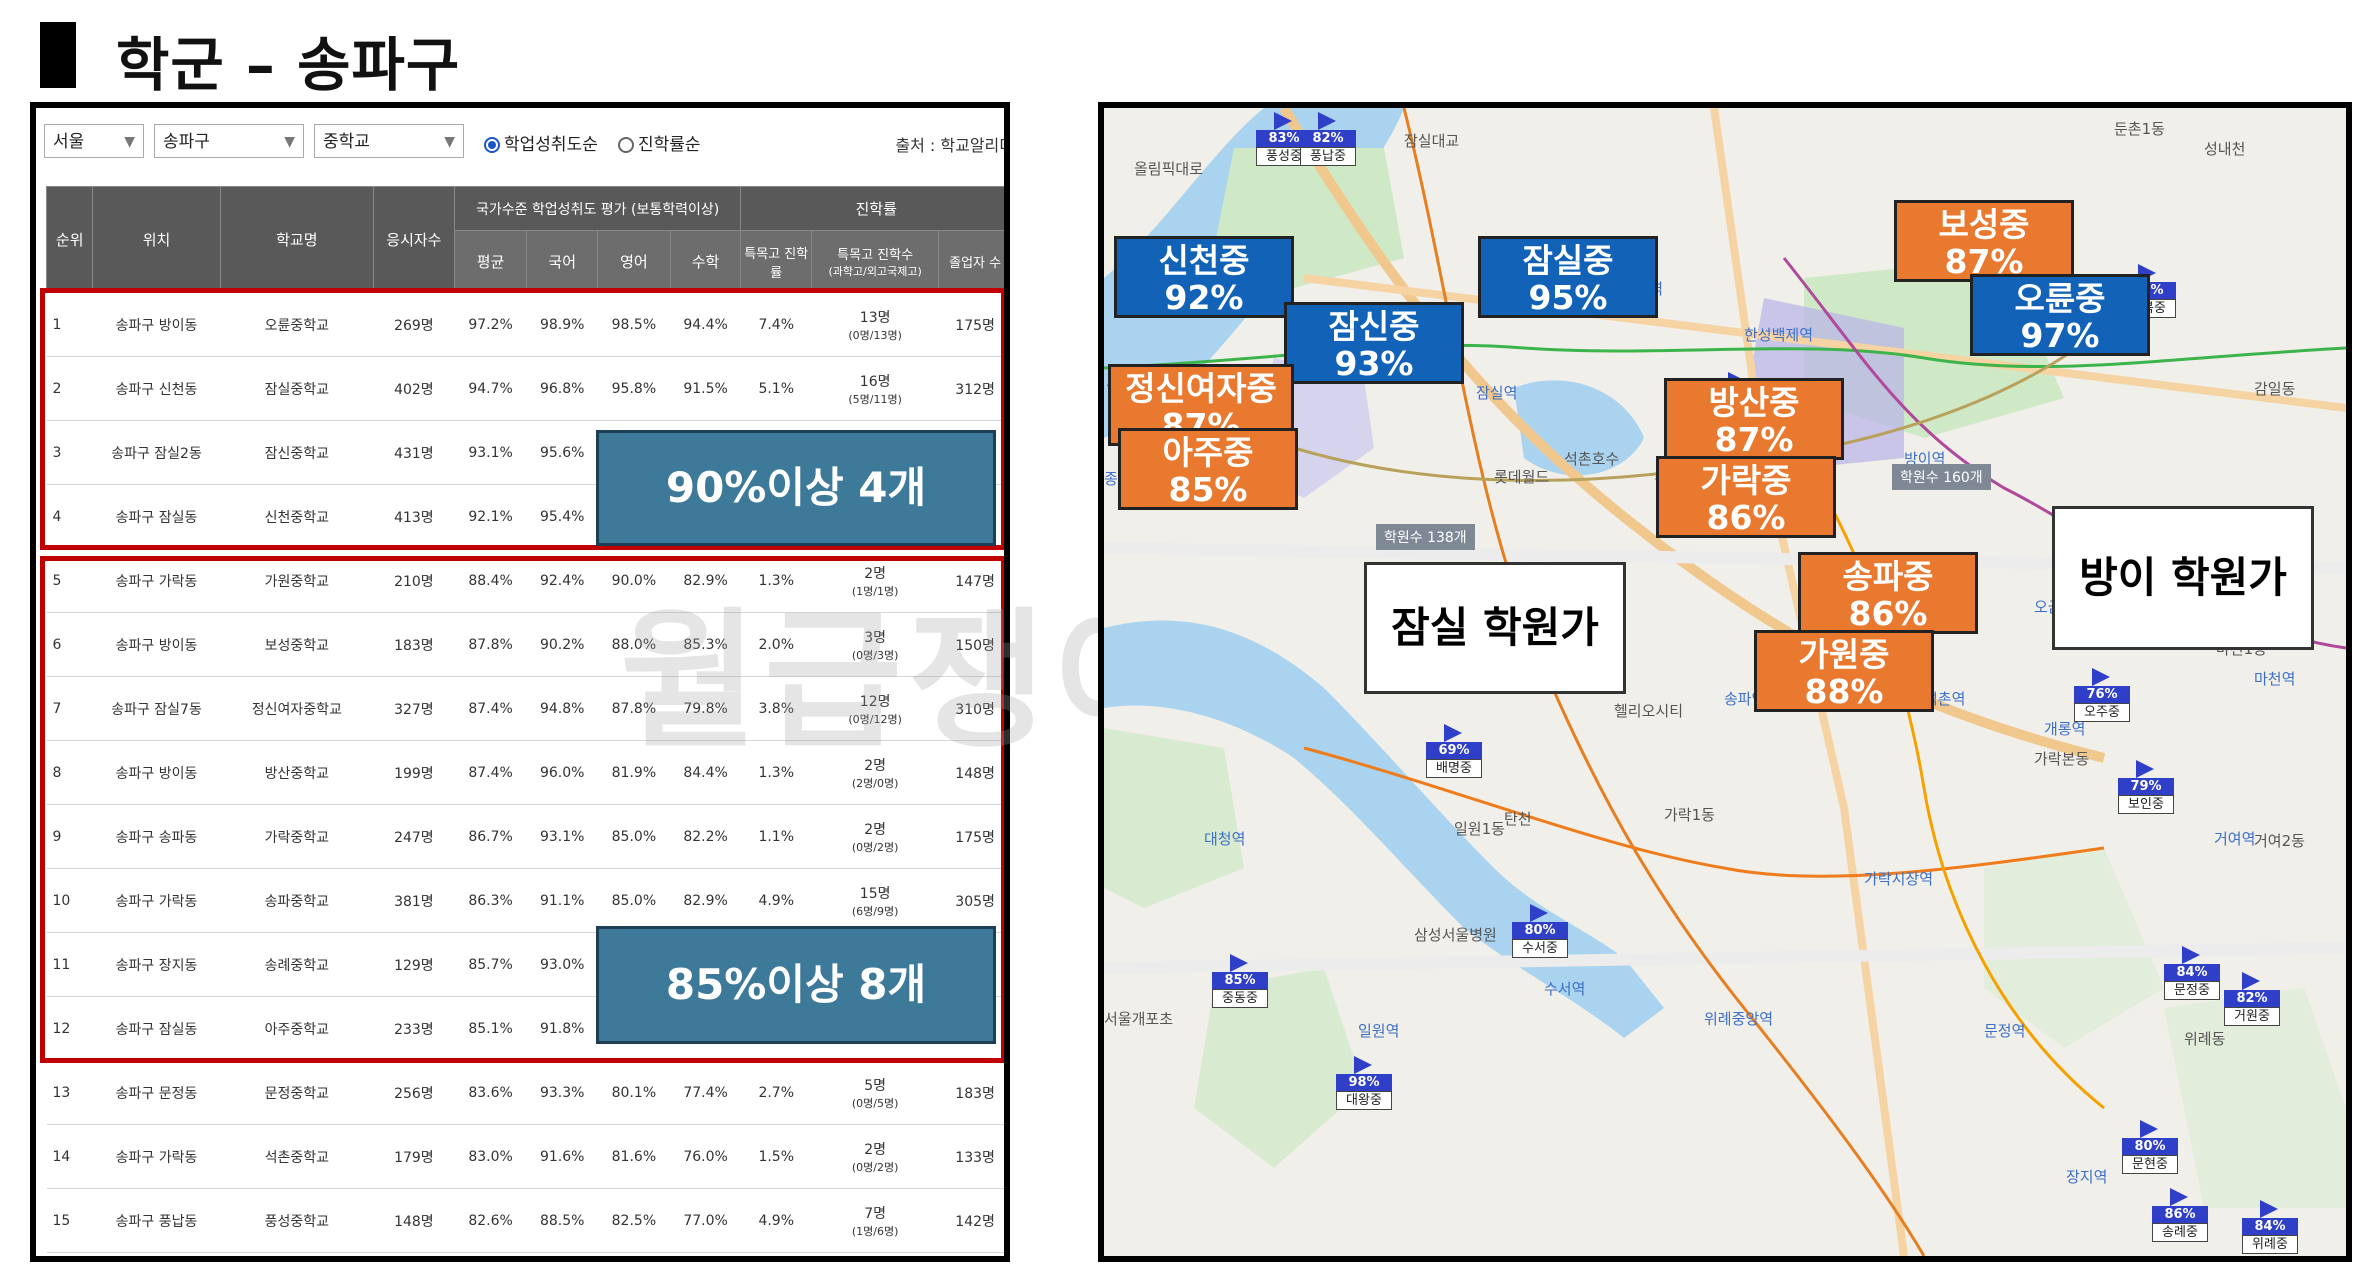  Describe the element at coordinates (659, 142) in the screenshot. I see `sort-radio-admission: 진학률순` at that location.